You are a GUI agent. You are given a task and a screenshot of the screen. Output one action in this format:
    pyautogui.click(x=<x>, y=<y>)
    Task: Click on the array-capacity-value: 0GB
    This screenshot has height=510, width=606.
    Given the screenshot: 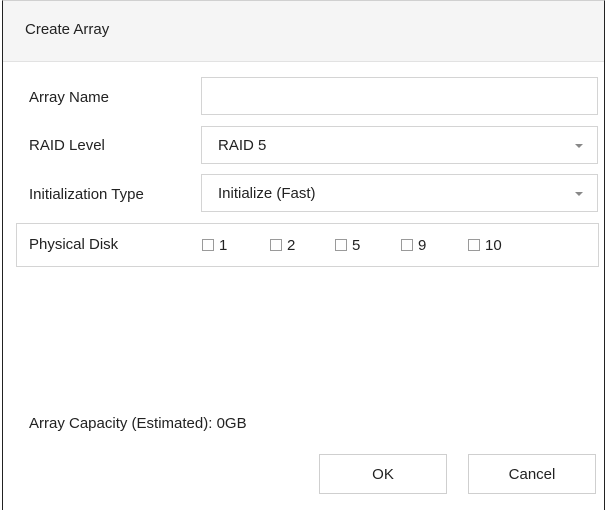 What is the action you would take?
    pyautogui.click(x=231, y=423)
    